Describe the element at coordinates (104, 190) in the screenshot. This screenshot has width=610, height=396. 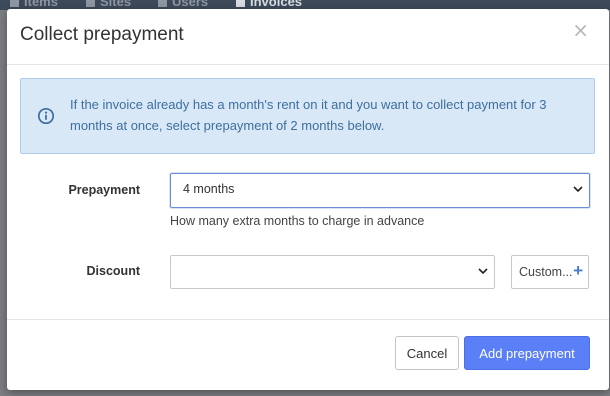
I see `prepayment-label: Prepayment` at that location.